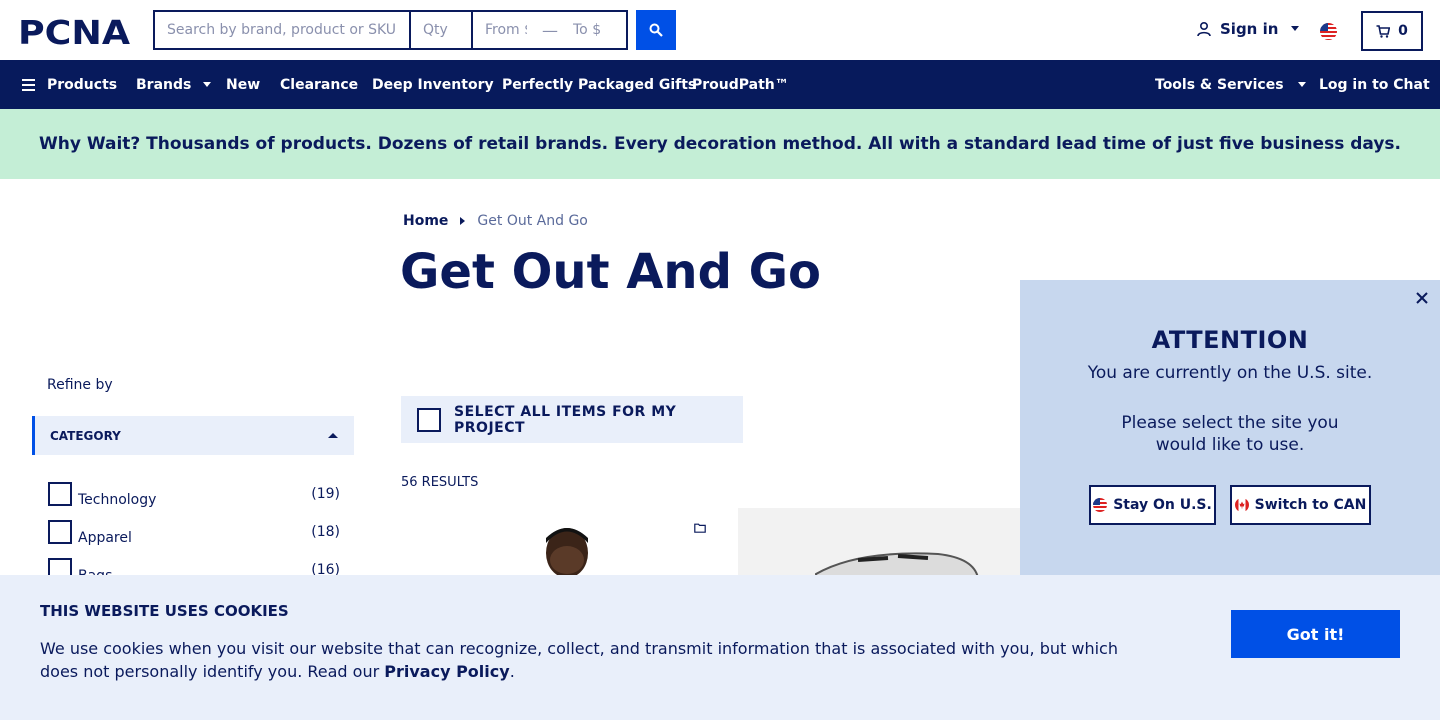 This screenshot has height=720, width=1440. Describe the element at coordinates (532, 221) in the screenshot. I see `breadcrumb-current: Get Out And Go` at that location.